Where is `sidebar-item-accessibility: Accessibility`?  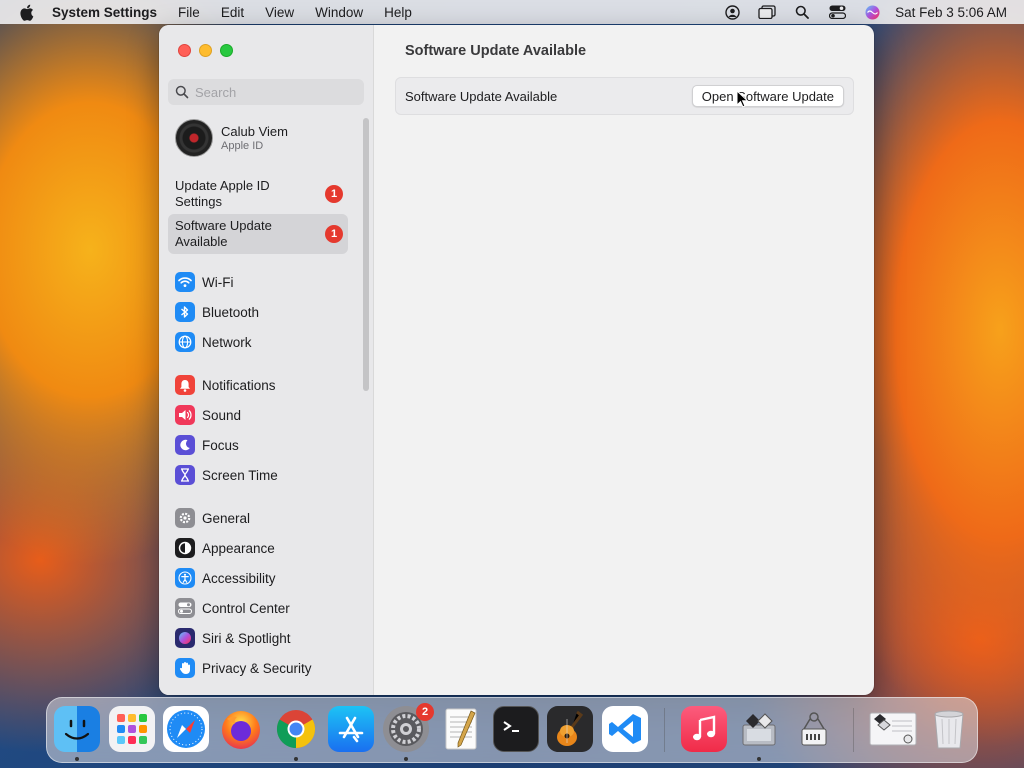
sidebar-item-accessibility: Accessibility is located at coordinates (225, 578).